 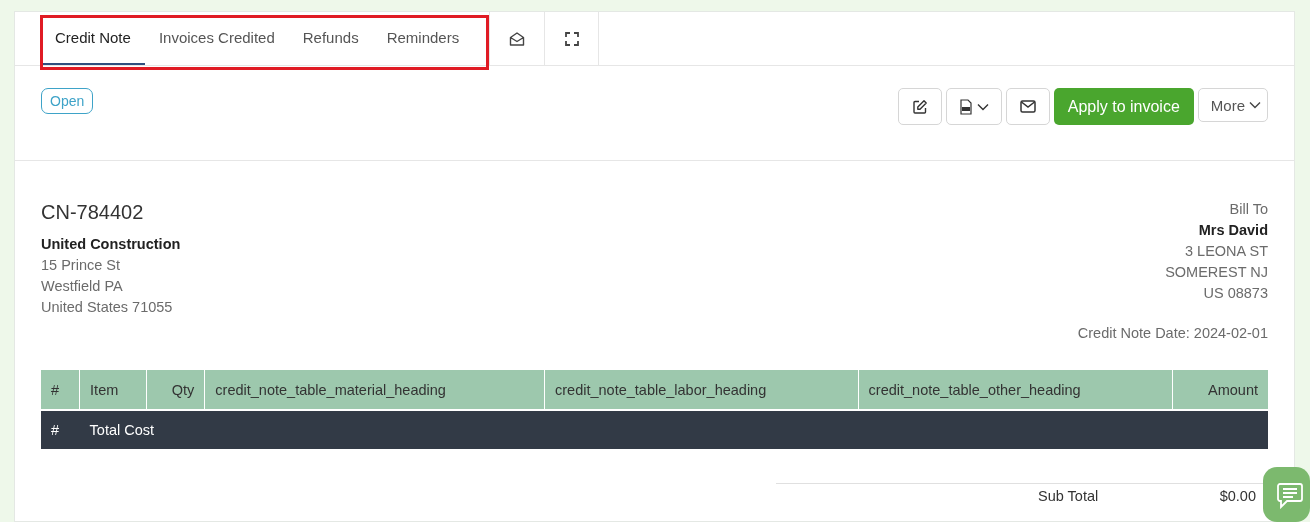 What do you see at coordinates (93, 38) in the screenshot?
I see `tab: Credit Note` at bounding box center [93, 38].